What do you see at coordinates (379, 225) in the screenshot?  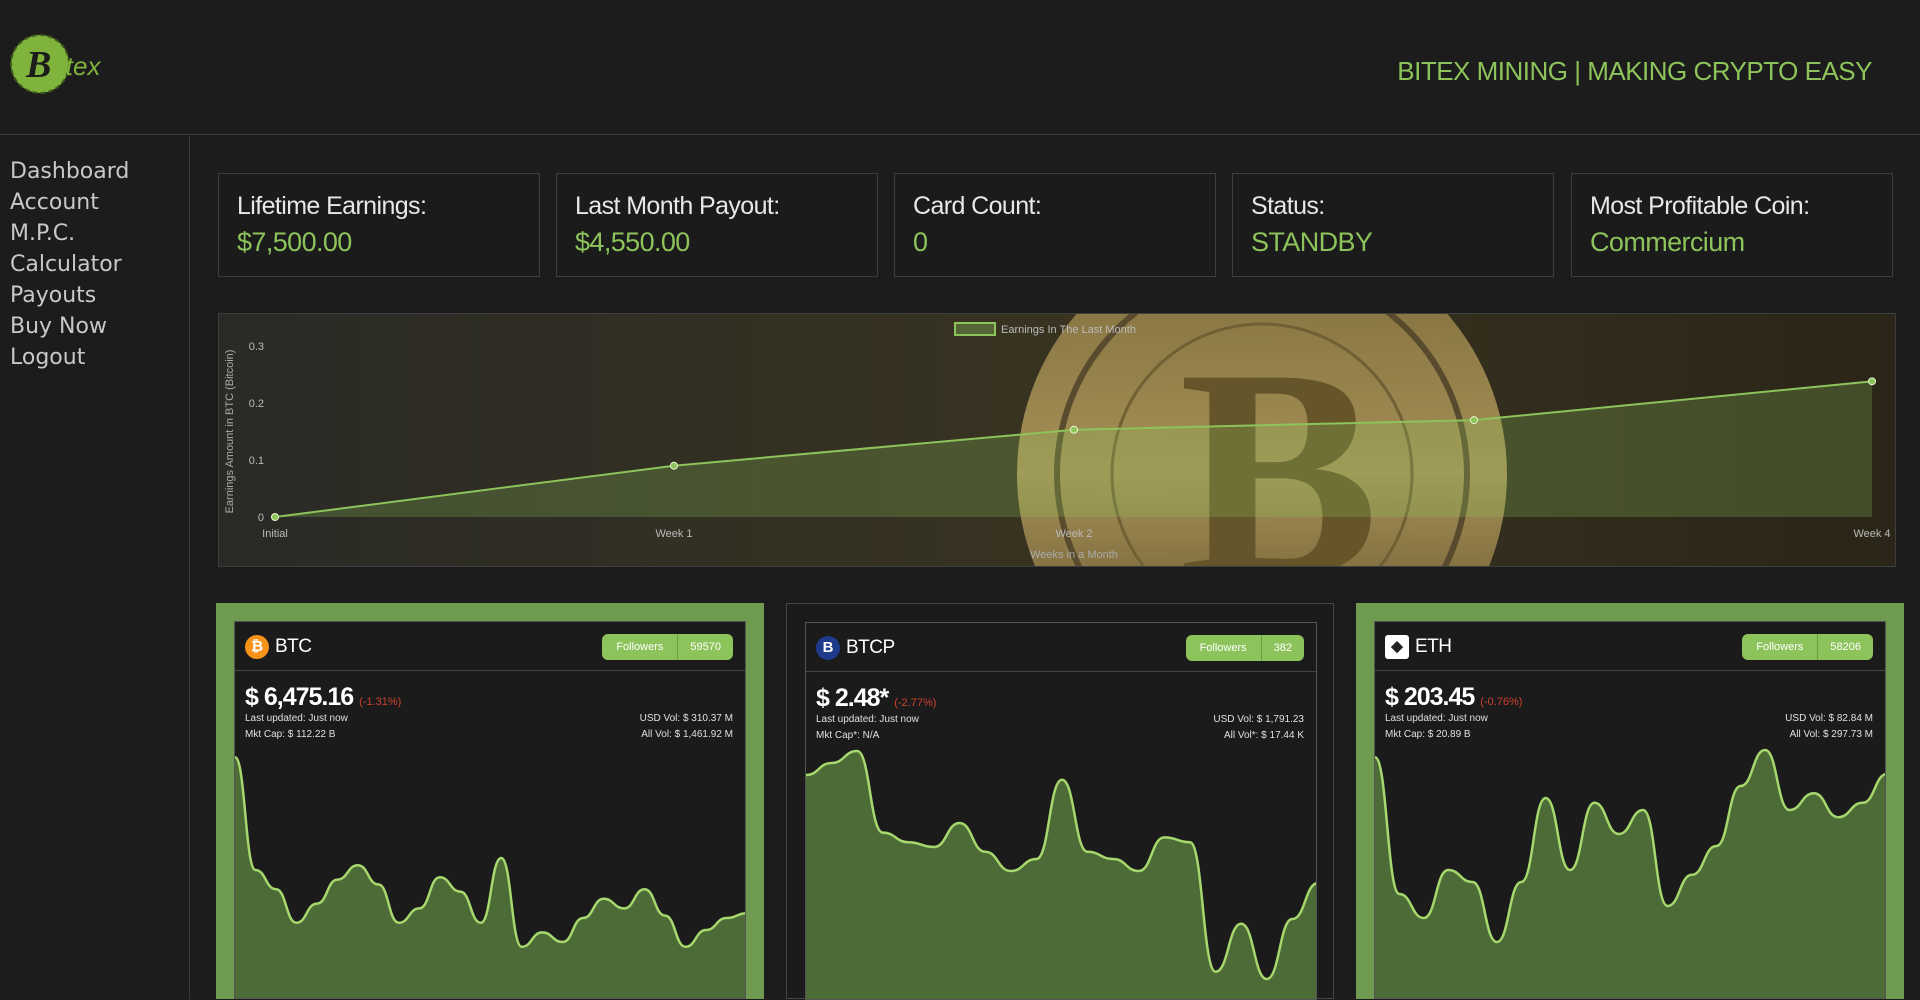 I see `stat-lifetime-earnings: Lifetime Earnings: $7,500.00` at bounding box center [379, 225].